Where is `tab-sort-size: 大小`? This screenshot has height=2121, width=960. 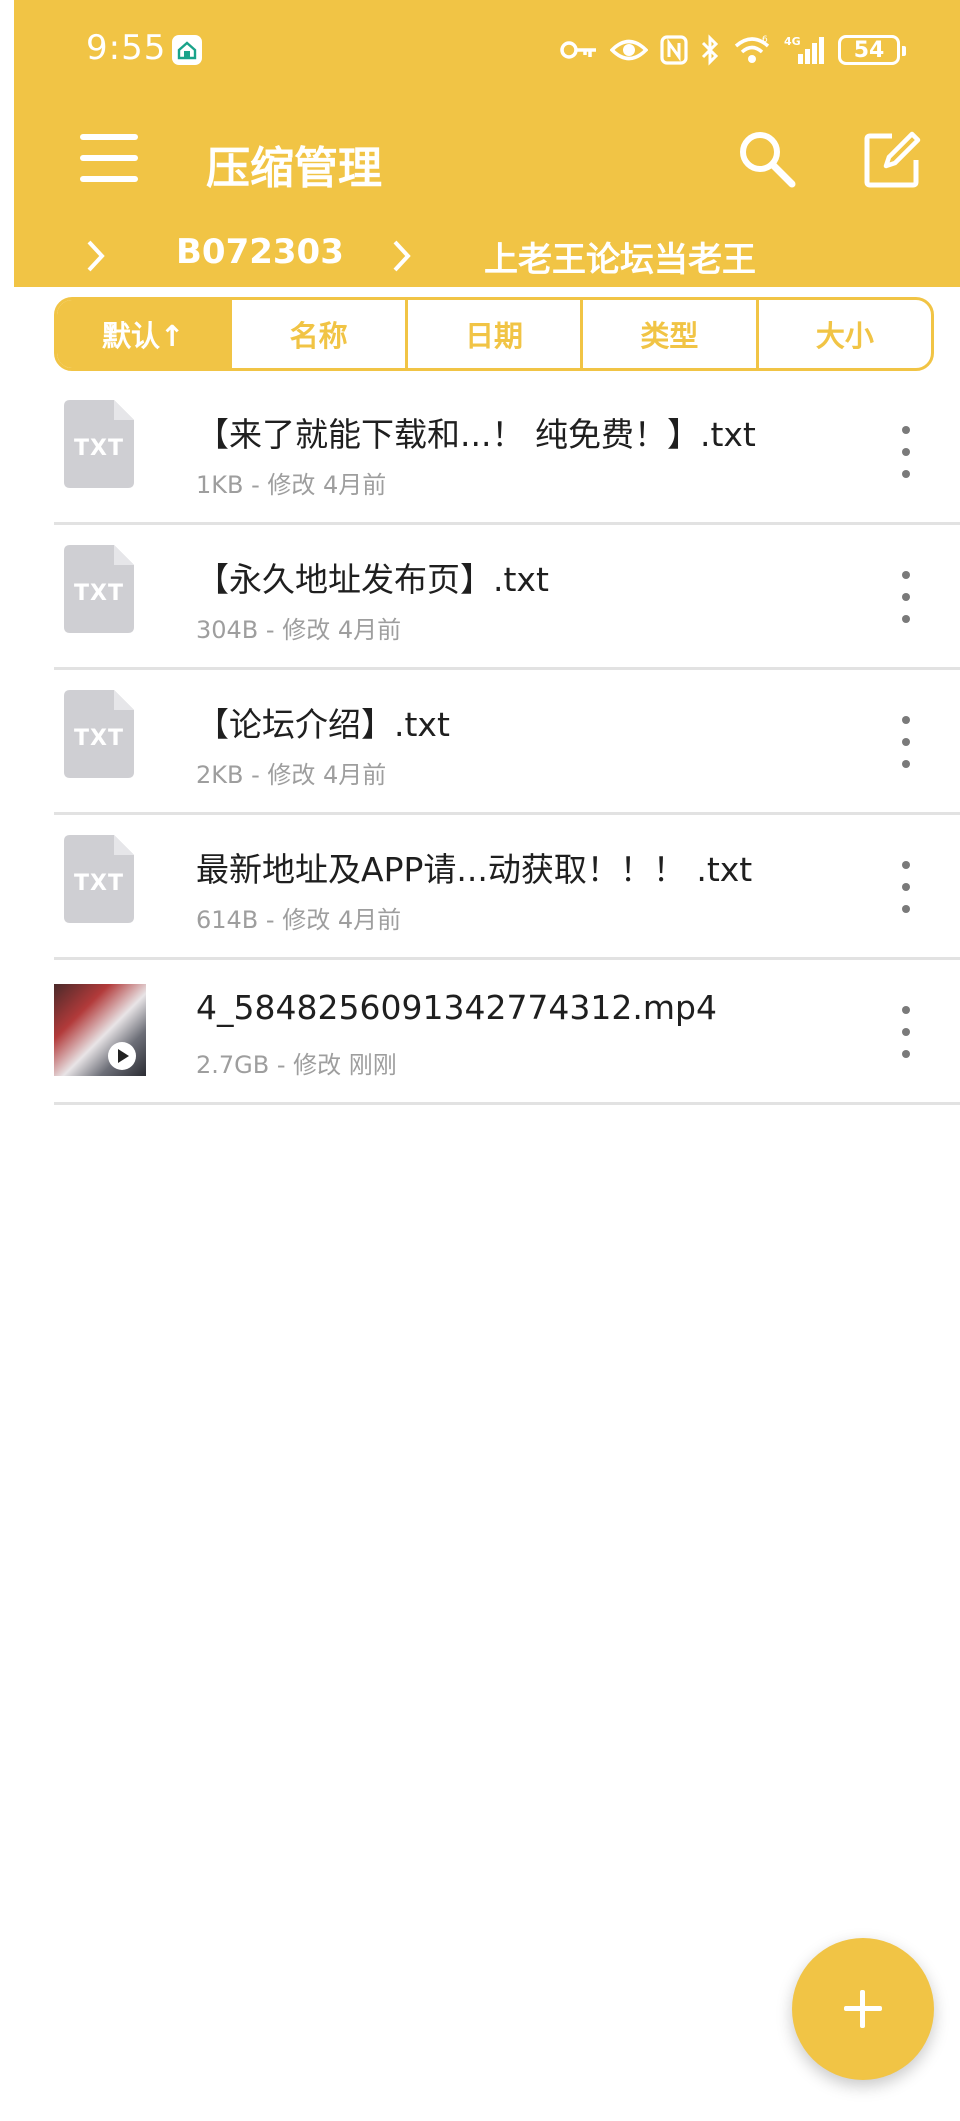 tab-sort-size: 大小 is located at coordinates (843, 334).